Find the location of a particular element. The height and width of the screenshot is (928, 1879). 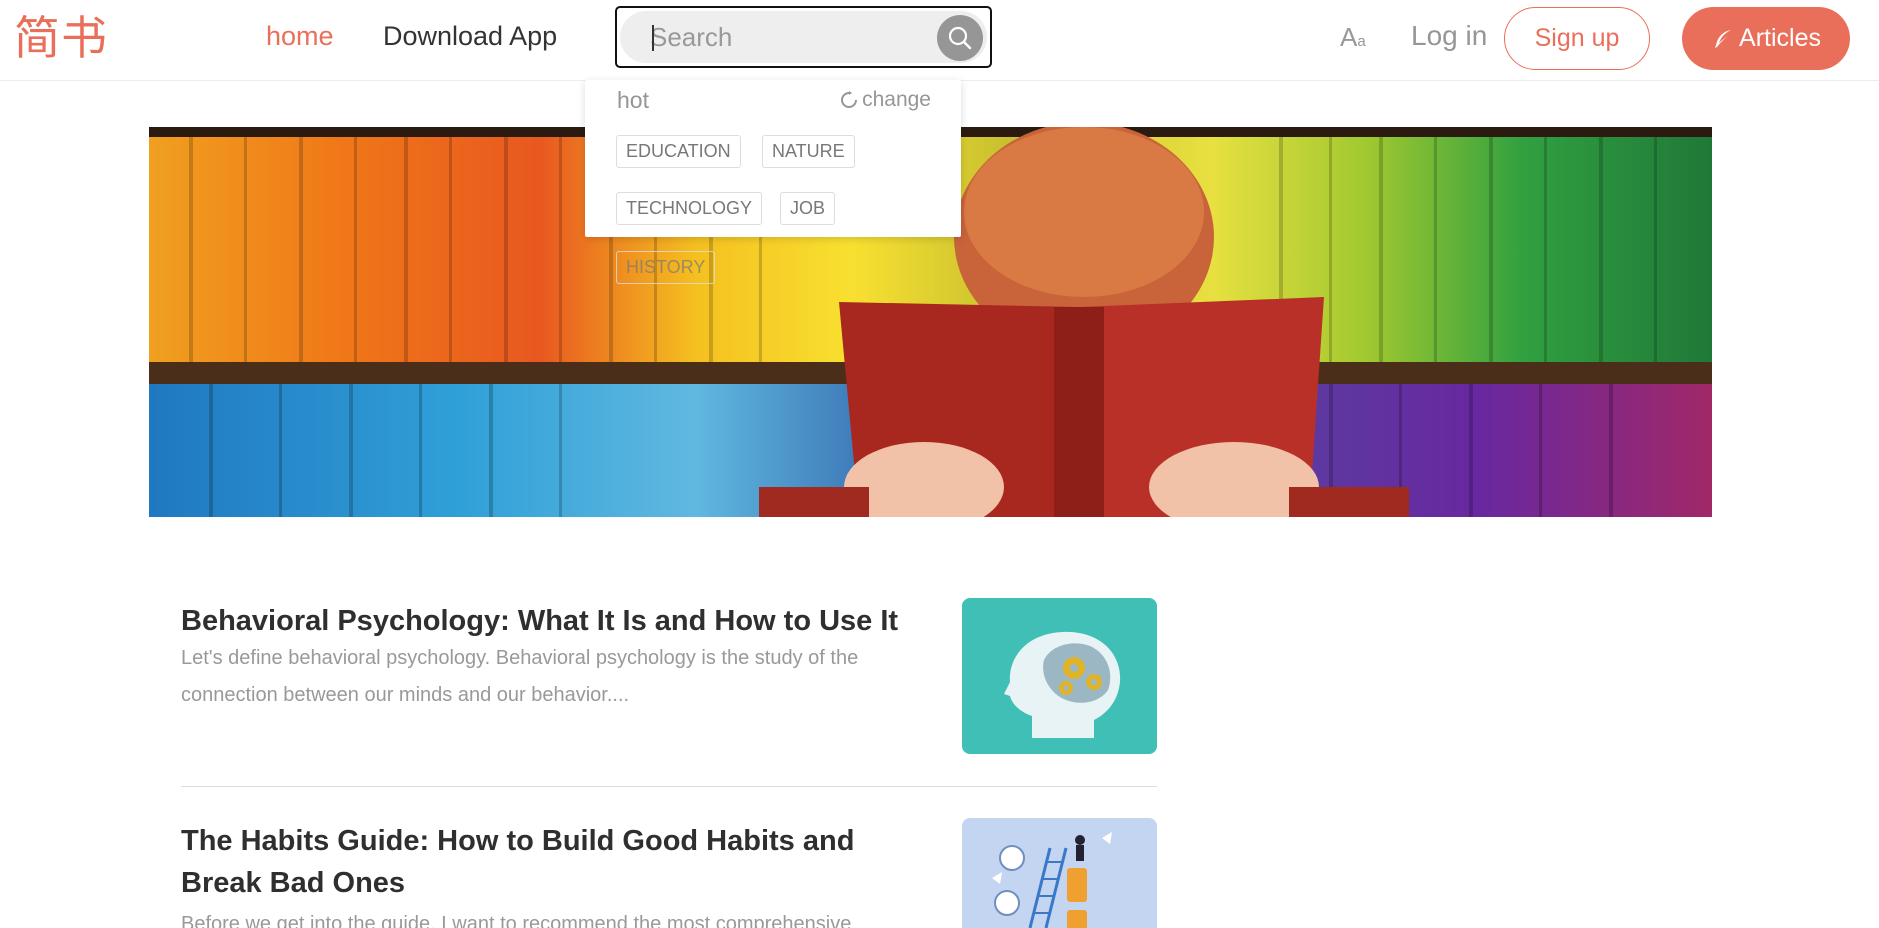

write-article-button: Articles is located at coordinates (1766, 38).